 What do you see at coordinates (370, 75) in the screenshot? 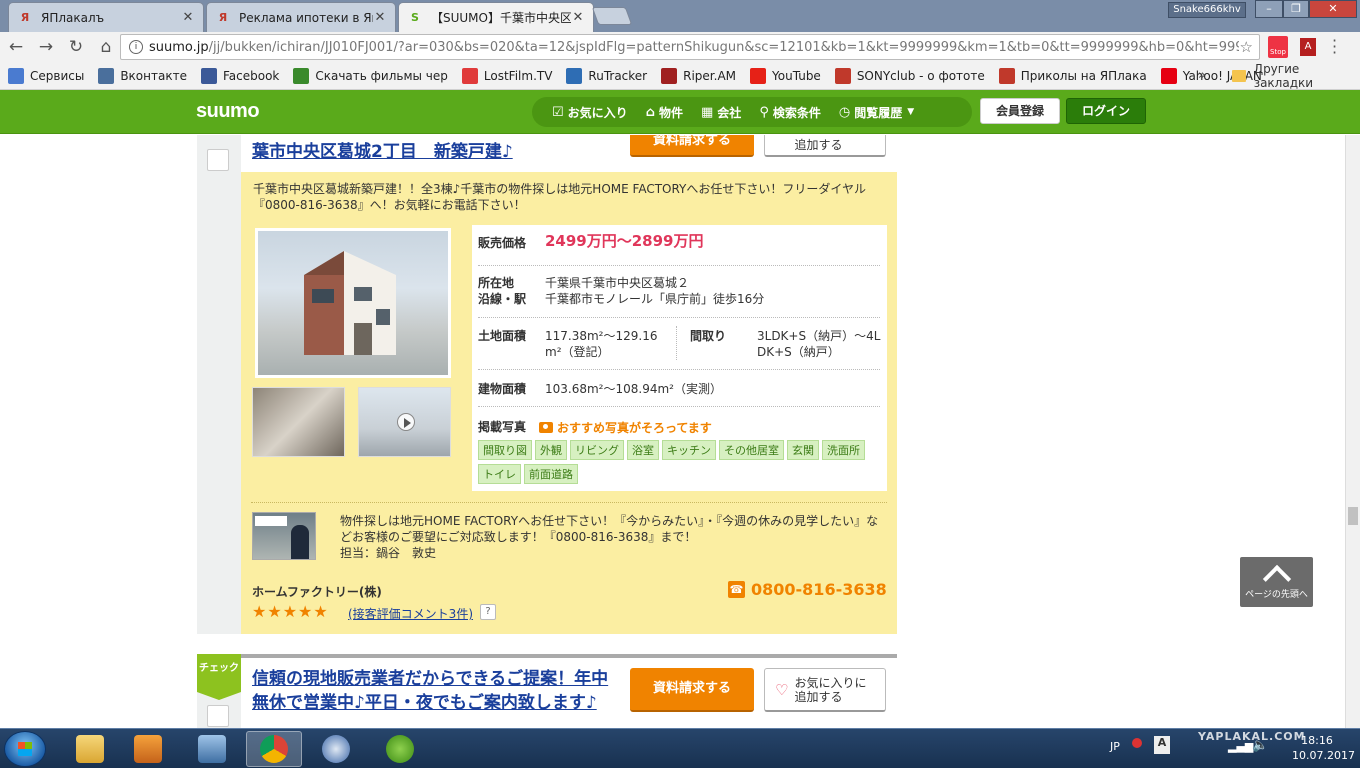
I see `bookmark-item: Скачать фильмы чер` at bounding box center [370, 75].